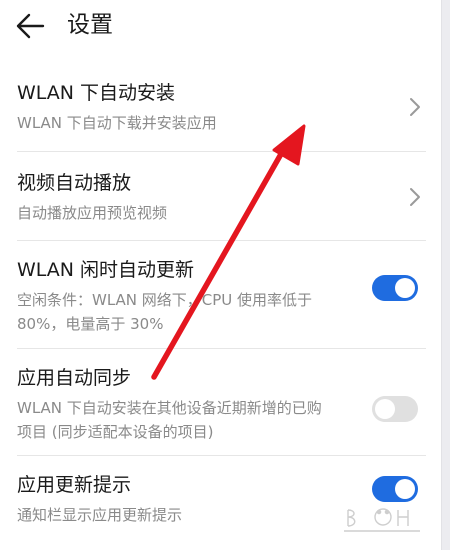 The width and height of the screenshot is (450, 550). I want to click on setting-subtitle: WLAN 下自动安装在其他设备近期新增的已购项目 (同步适配本设备的项目), so click(169, 420).